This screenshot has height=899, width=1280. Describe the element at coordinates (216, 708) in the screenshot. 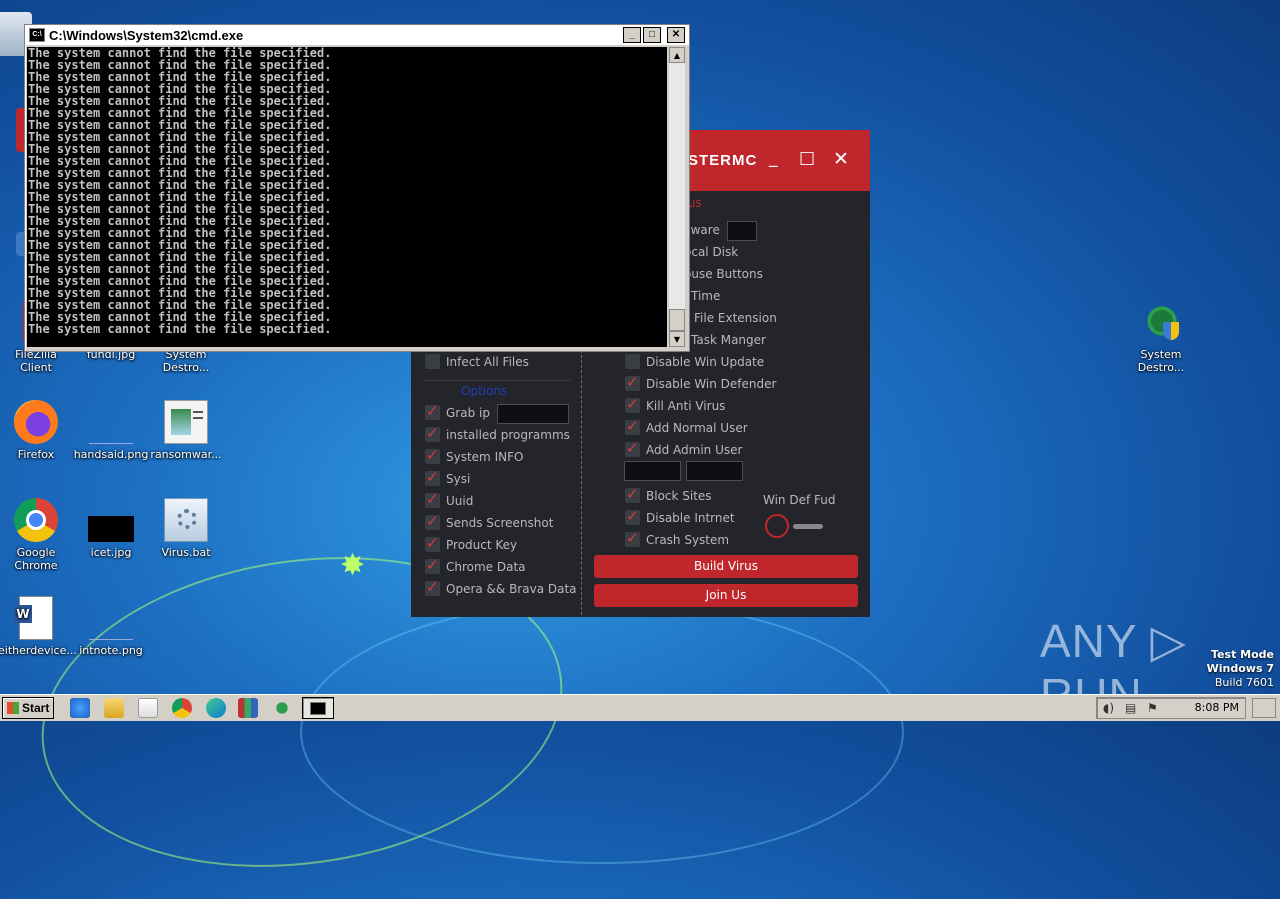

I see `edge-icon` at that location.